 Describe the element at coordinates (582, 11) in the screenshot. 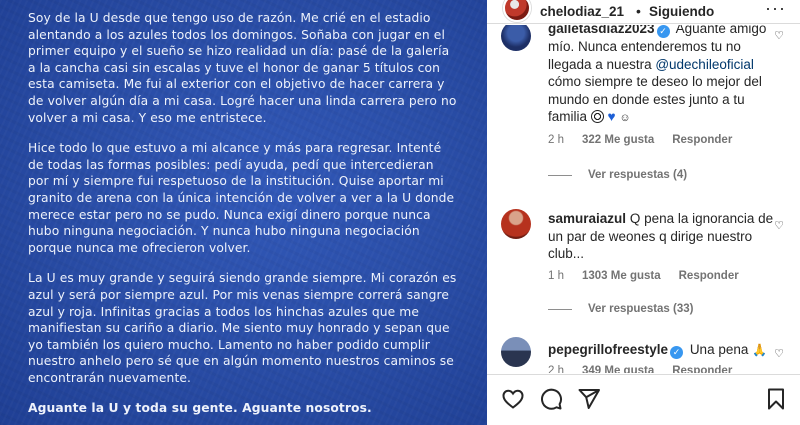

I see `author-username: chelodiaz_21` at that location.